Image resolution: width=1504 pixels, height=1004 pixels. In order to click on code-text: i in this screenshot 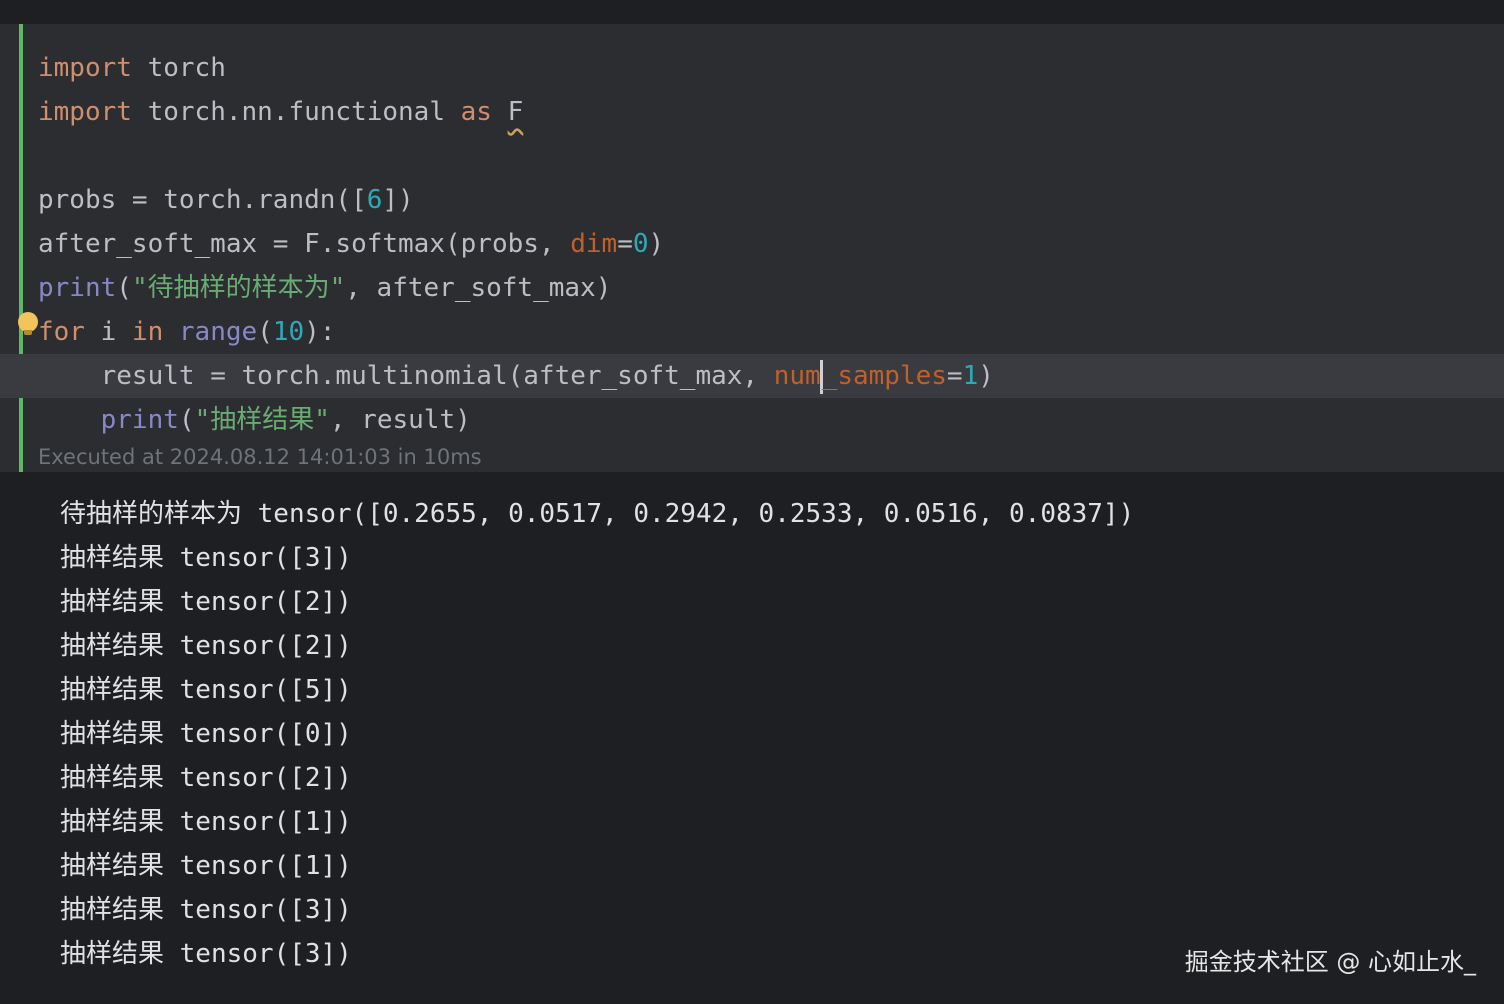, I will do `click(108, 332)`.